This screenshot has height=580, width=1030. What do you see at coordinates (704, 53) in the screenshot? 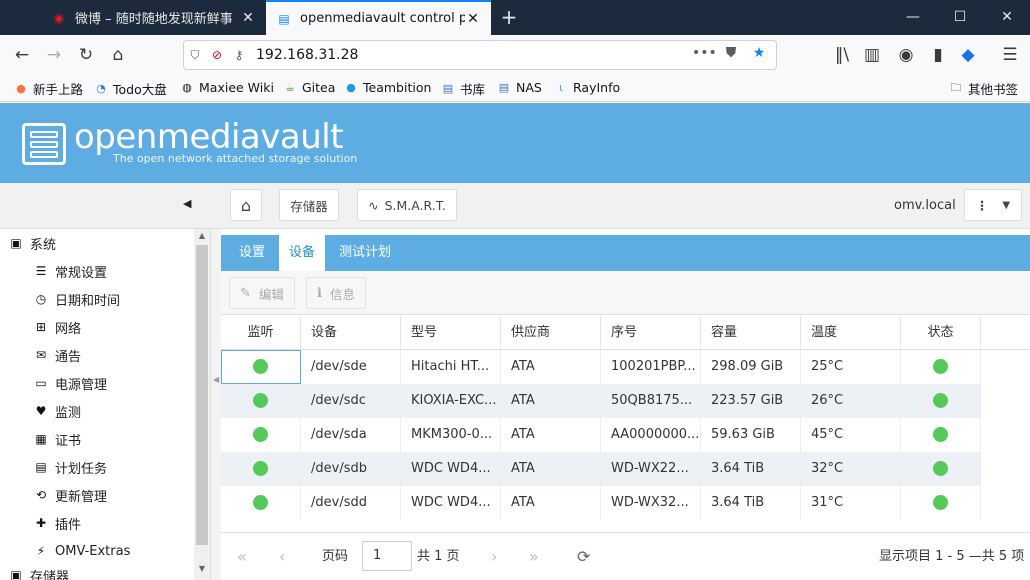
I see `more-actions-icon: •••` at bounding box center [704, 53].